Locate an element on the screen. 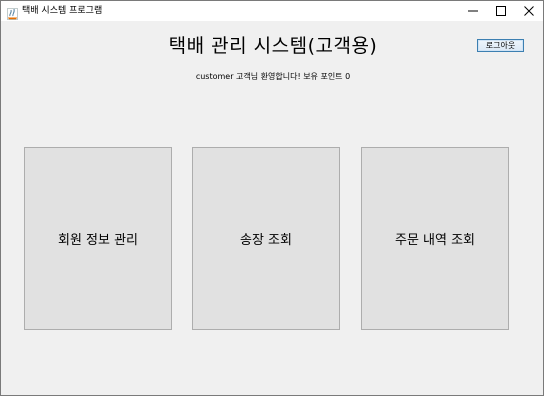  member-info-label: 회원 정보 관리 is located at coordinates (98, 240).